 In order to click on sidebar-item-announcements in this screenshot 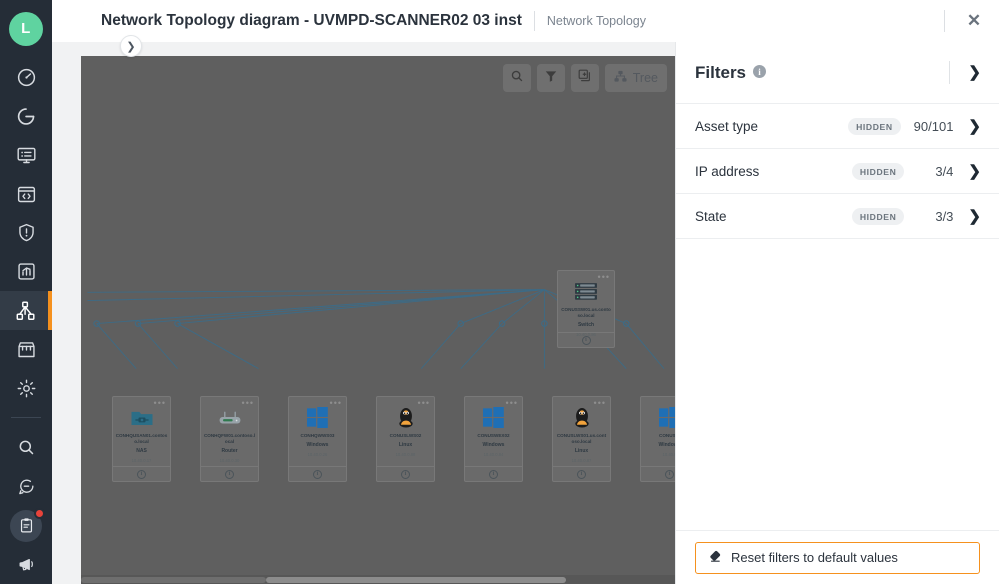, I will do `click(26, 564)`.